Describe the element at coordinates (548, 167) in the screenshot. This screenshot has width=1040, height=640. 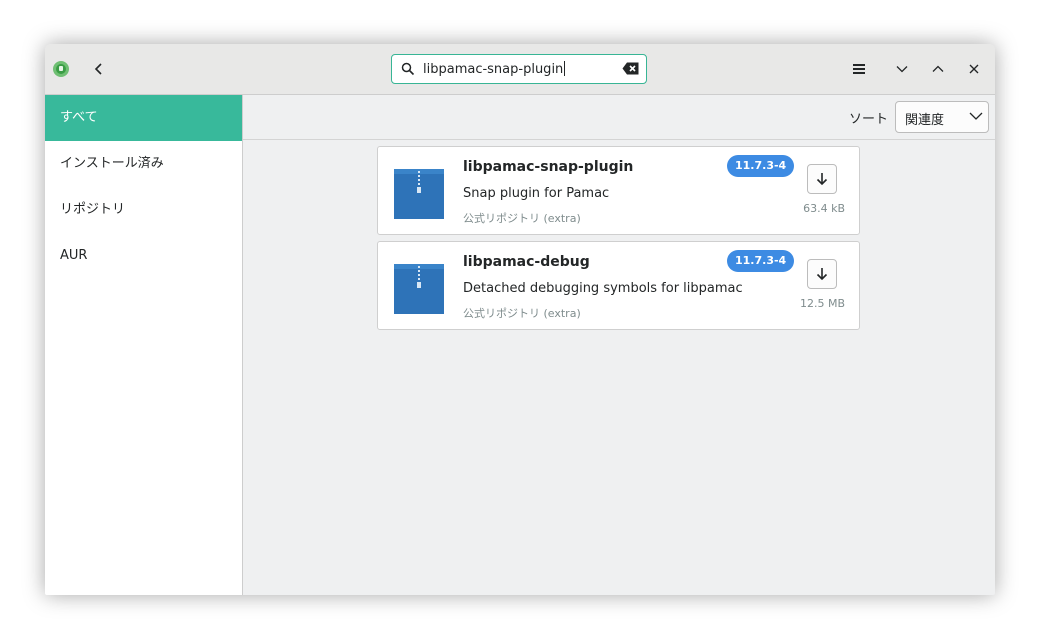
I see `package-name: libpamac-snap-plugin` at that location.